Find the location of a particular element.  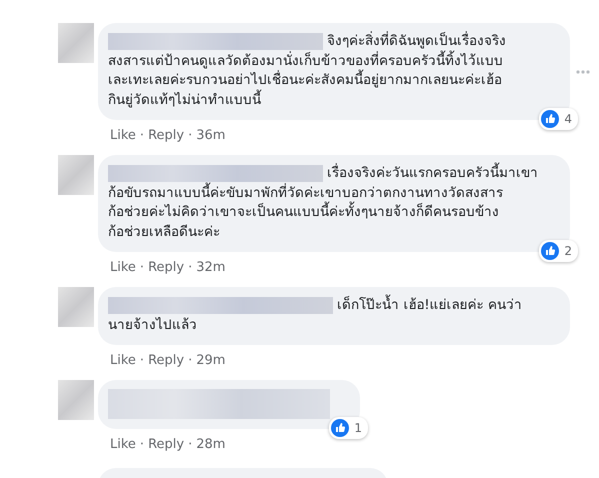

comment-text: ก้อขับรถมาแบบนี้ค่ะขับมาพักที่วัดค่ะเขาบอกว่าตกงานทางวัดสงสาร is located at coordinates (306, 193).